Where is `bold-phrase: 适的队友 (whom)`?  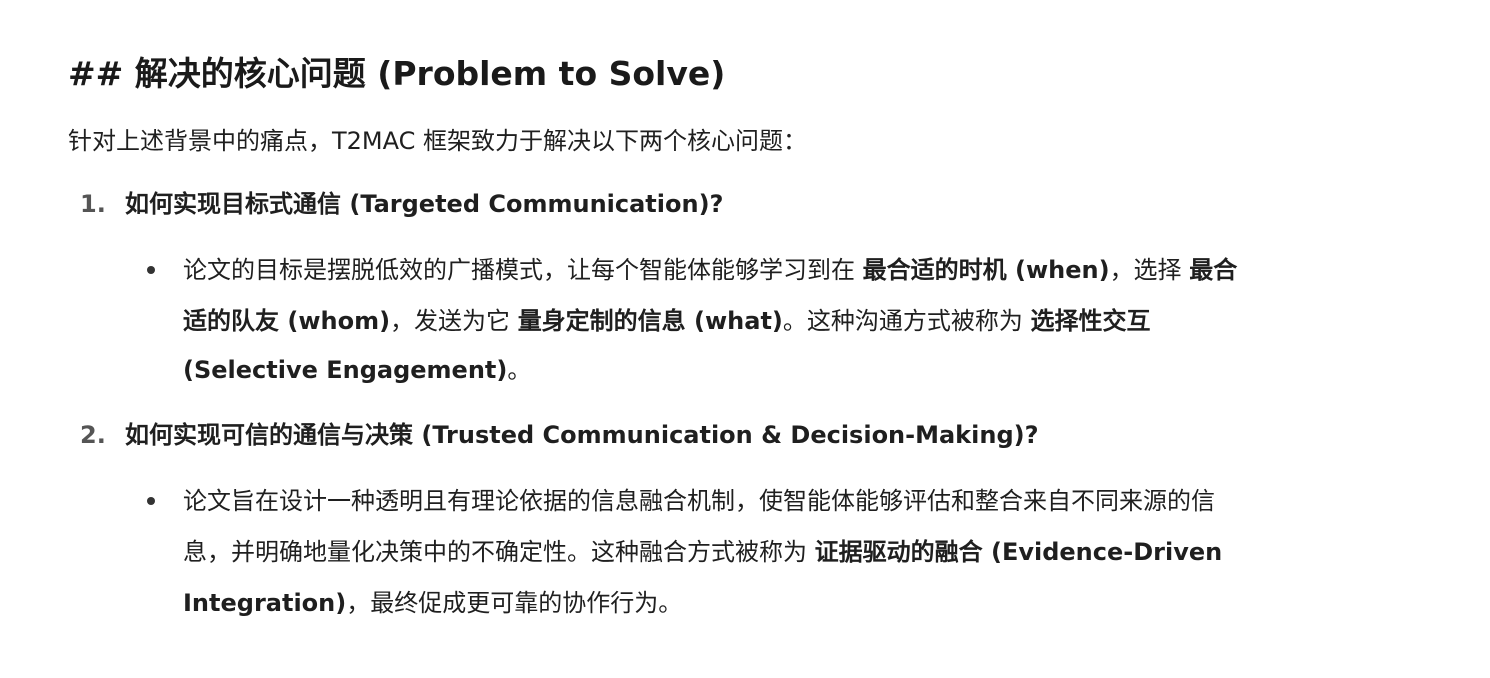
bold-phrase: 适的队友 (whom) is located at coordinates (287, 321).